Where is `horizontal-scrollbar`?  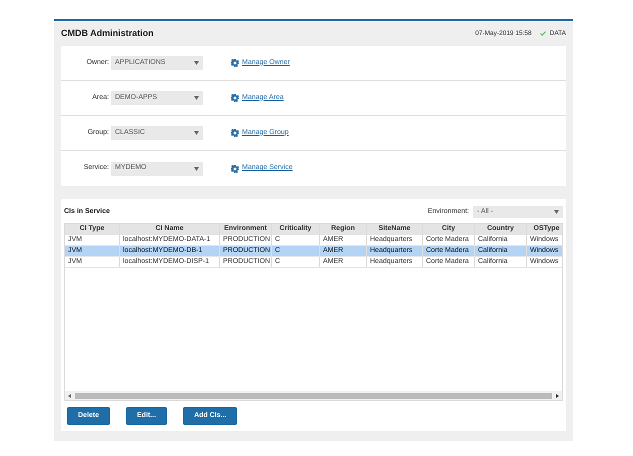 horizontal-scrollbar is located at coordinates (313, 395).